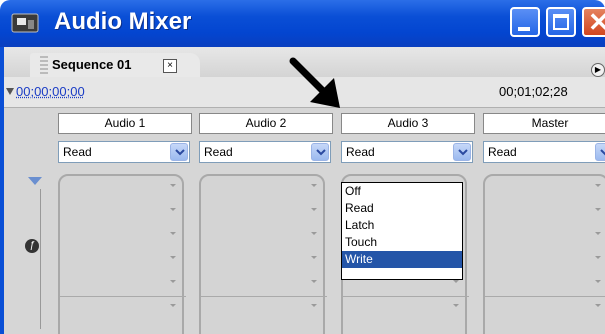 The width and height of the screenshot is (605, 334). Describe the element at coordinates (402, 259) in the screenshot. I see `dropdown-option-write: Write` at that location.